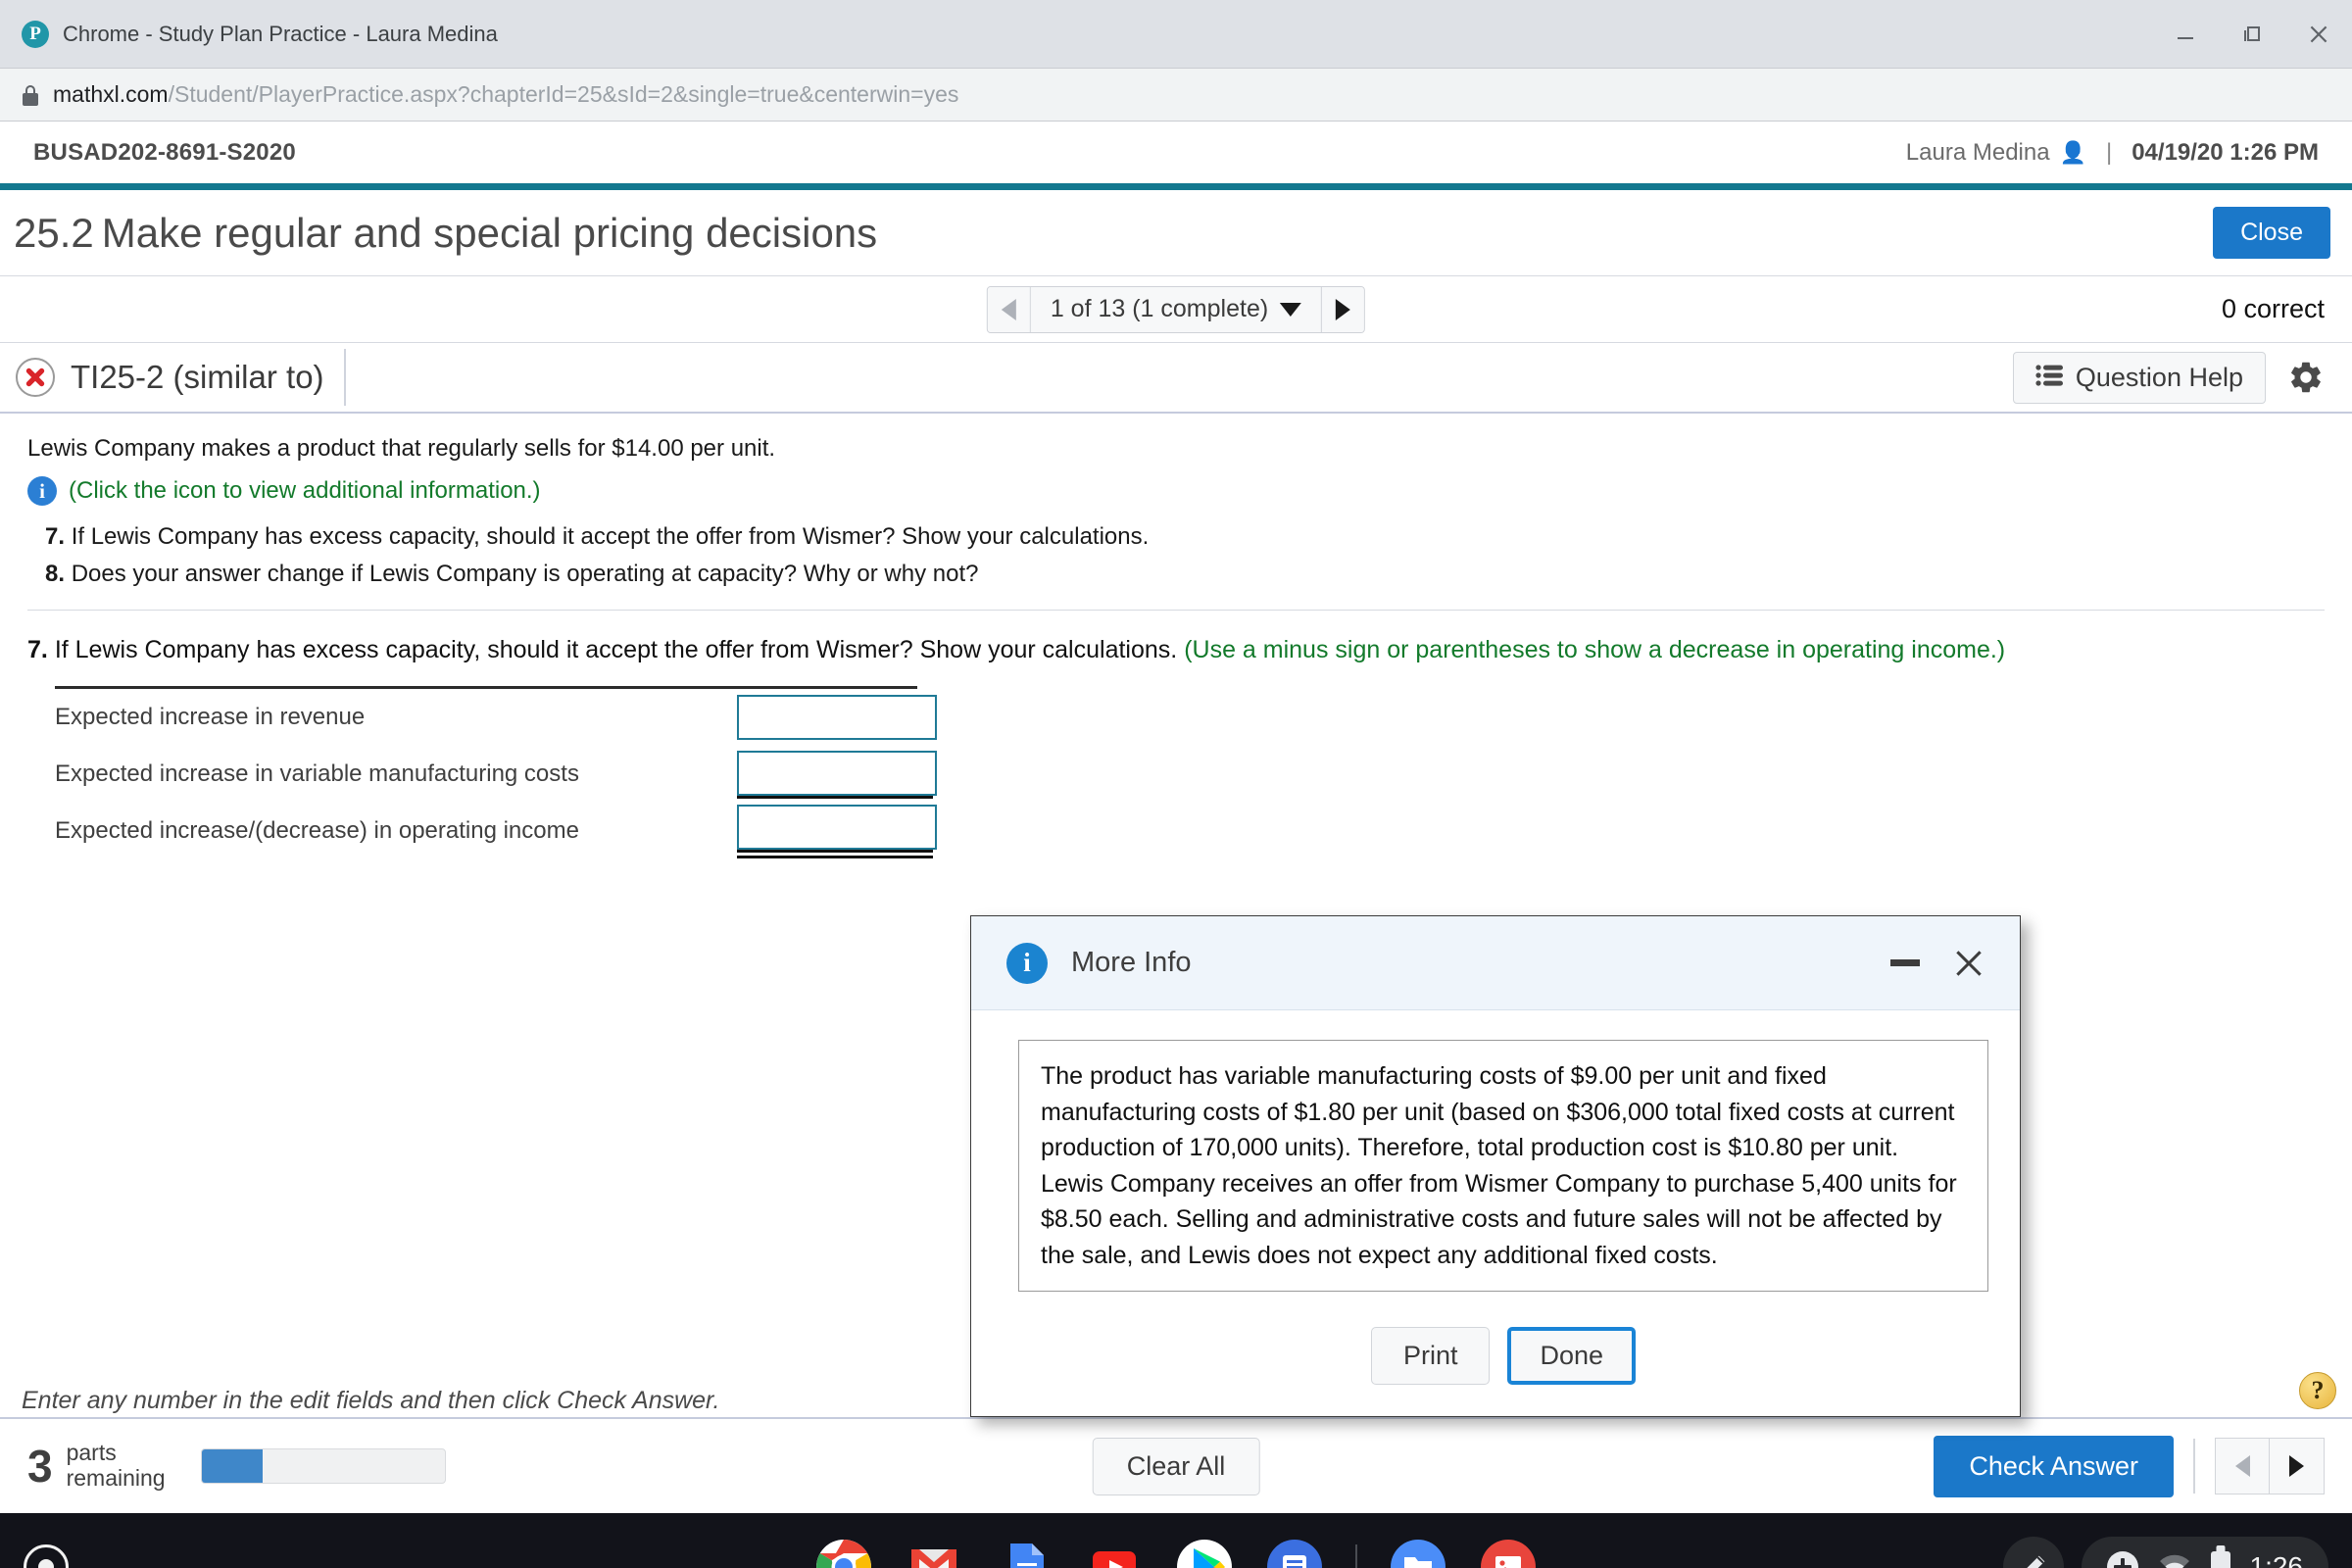 The height and width of the screenshot is (1568, 2352). What do you see at coordinates (91, 1453) in the screenshot?
I see `parts-label-line1: parts` at bounding box center [91, 1453].